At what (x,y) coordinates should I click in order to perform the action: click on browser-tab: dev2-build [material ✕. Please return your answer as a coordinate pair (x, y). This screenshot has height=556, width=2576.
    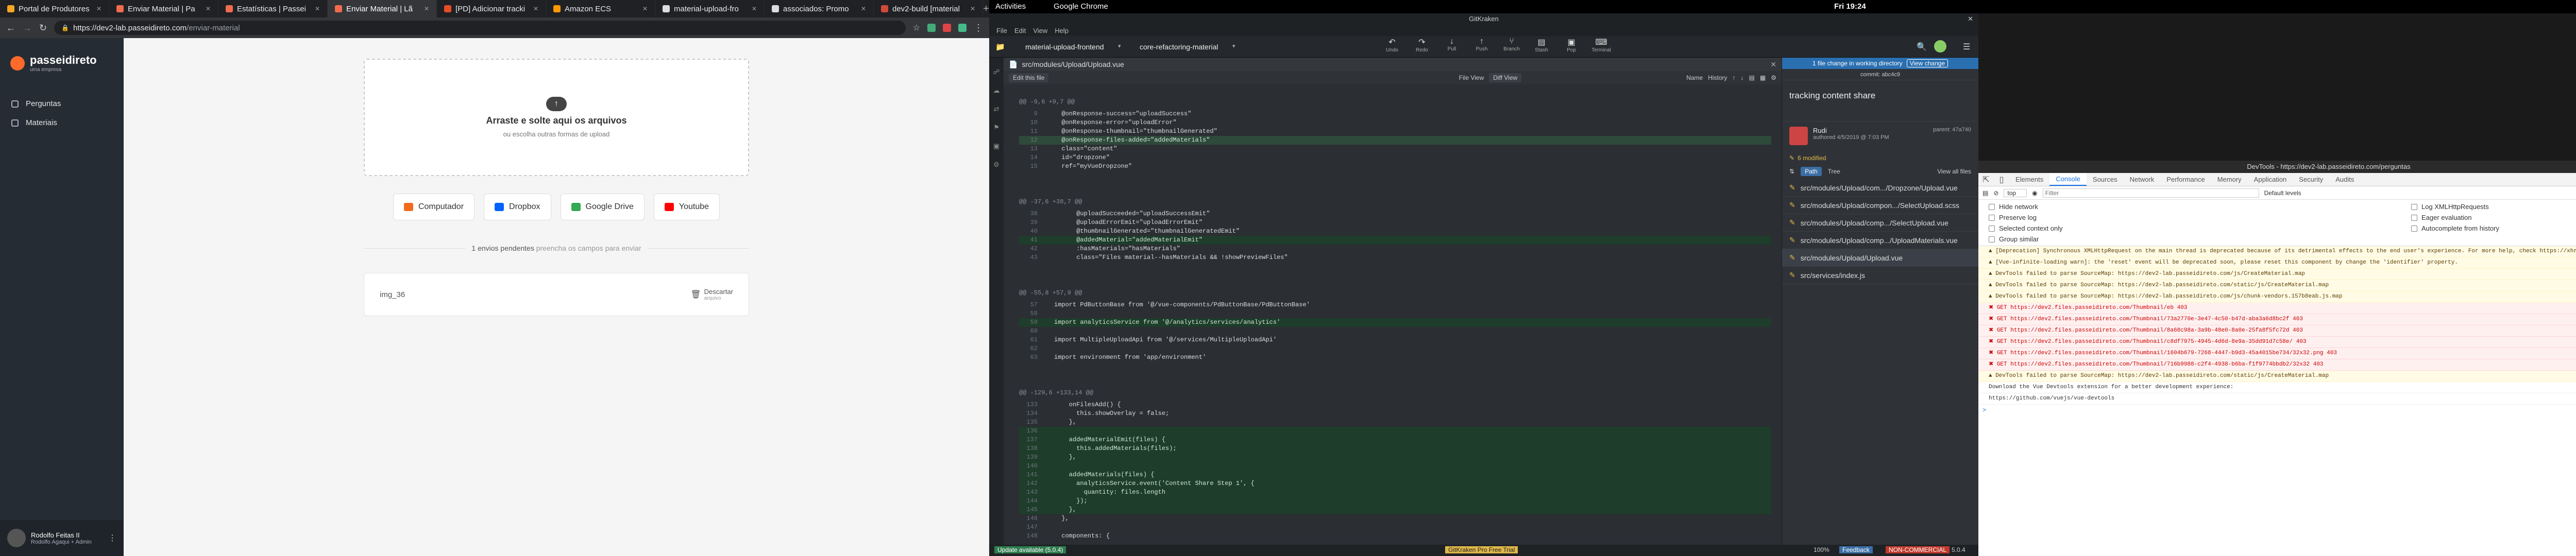
    Looking at the image, I should click on (928, 9).